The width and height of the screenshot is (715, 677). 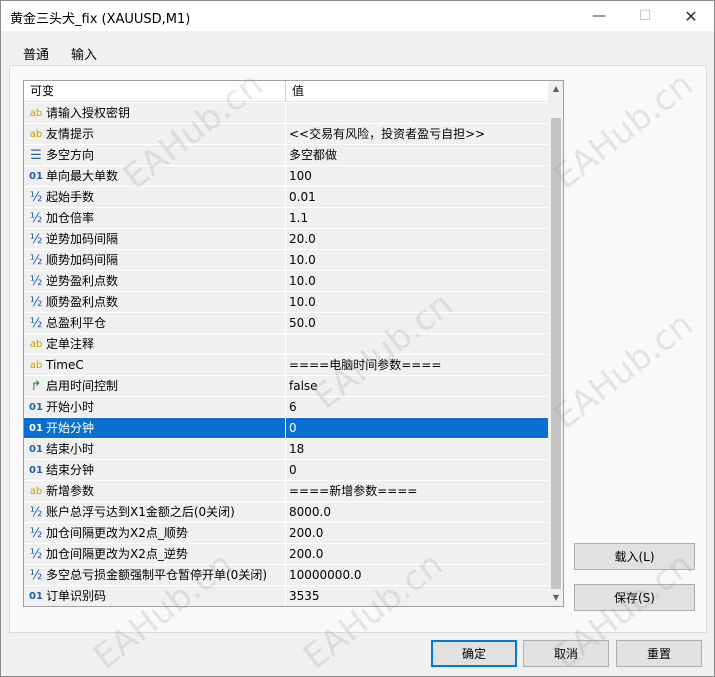 I want to click on parameter-row: 01 结束分钟 0, so click(x=286, y=470).